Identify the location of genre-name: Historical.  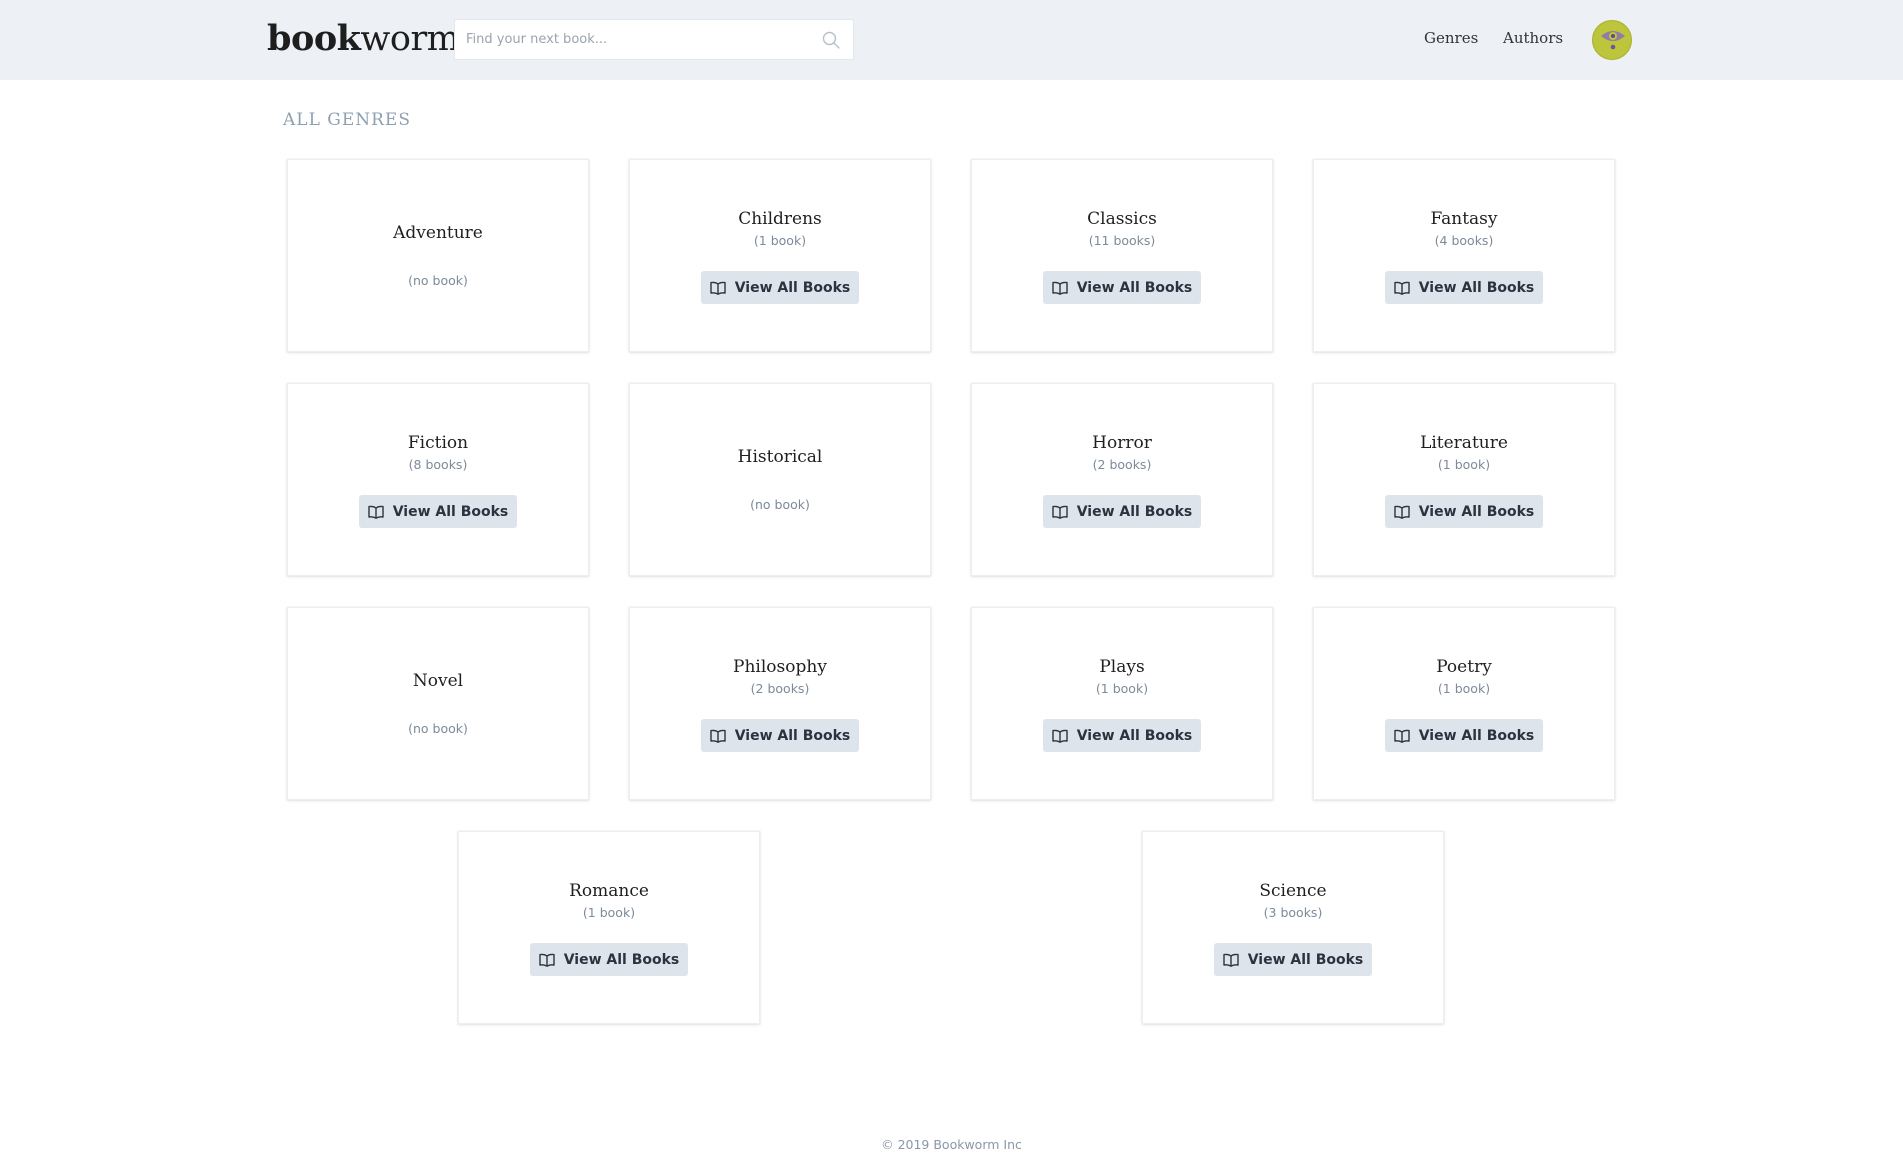
(780, 457).